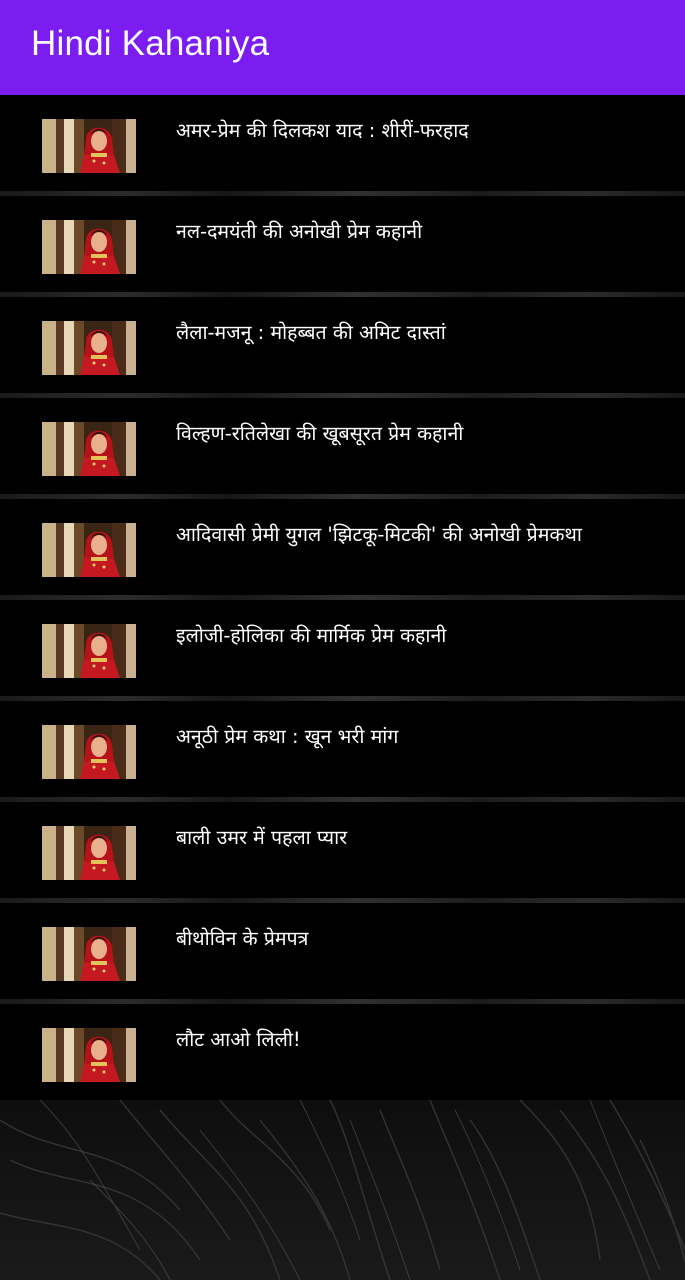 The width and height of the screenshot is (685, 1280). What do you see at coordinates (262, 837) in the screenshot?
I see `story-title: बाली उमर में पहला प्यार` at bounding box center [262, 837].